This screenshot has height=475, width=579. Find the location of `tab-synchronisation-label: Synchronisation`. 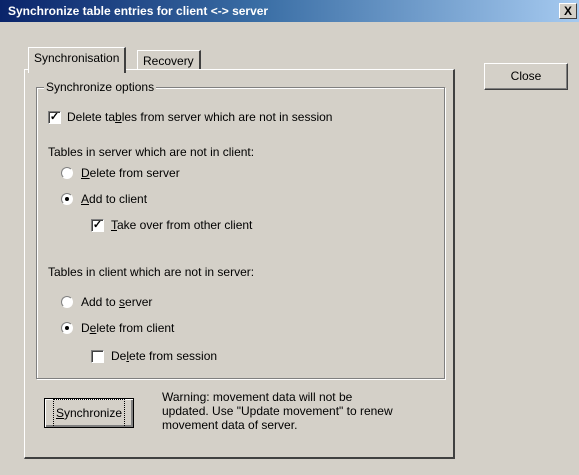

tab-synchronisation-label: Synchronisation is located at coordinates (77, 58).